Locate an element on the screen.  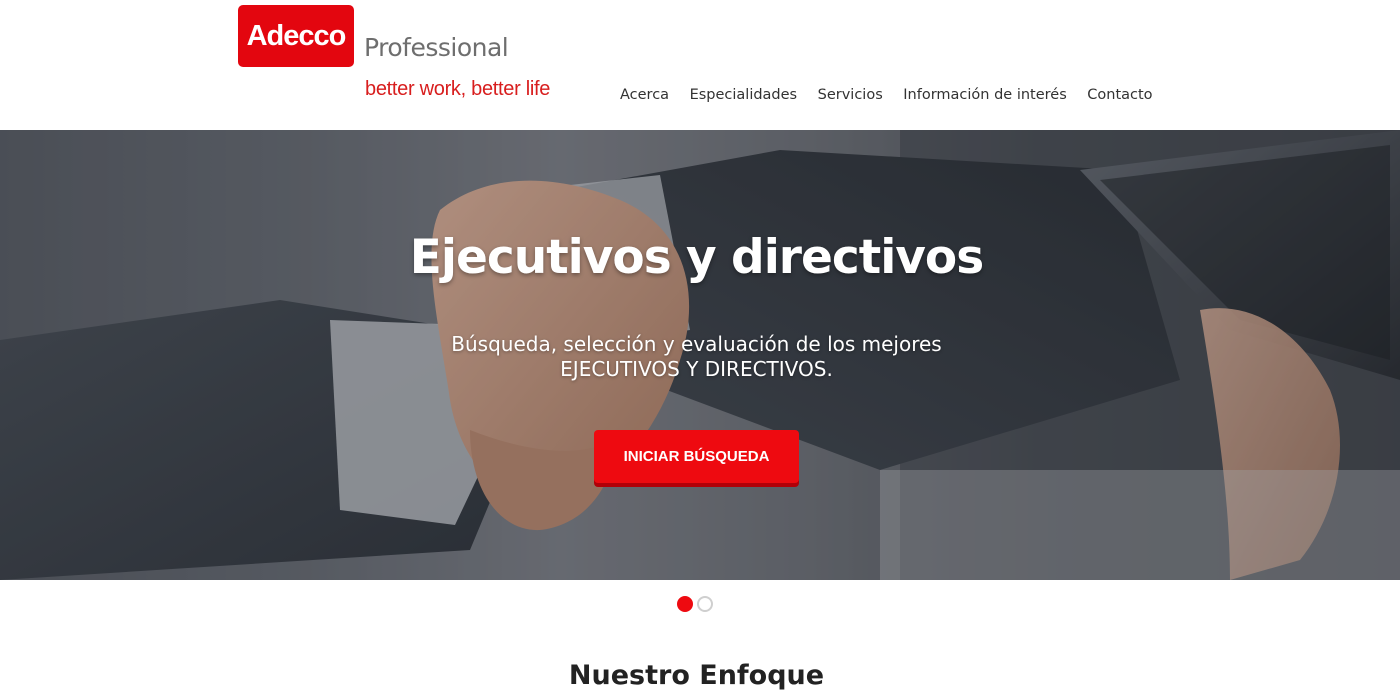
section-title: Nuestro Enfoque is located at coordinates (696, 675).